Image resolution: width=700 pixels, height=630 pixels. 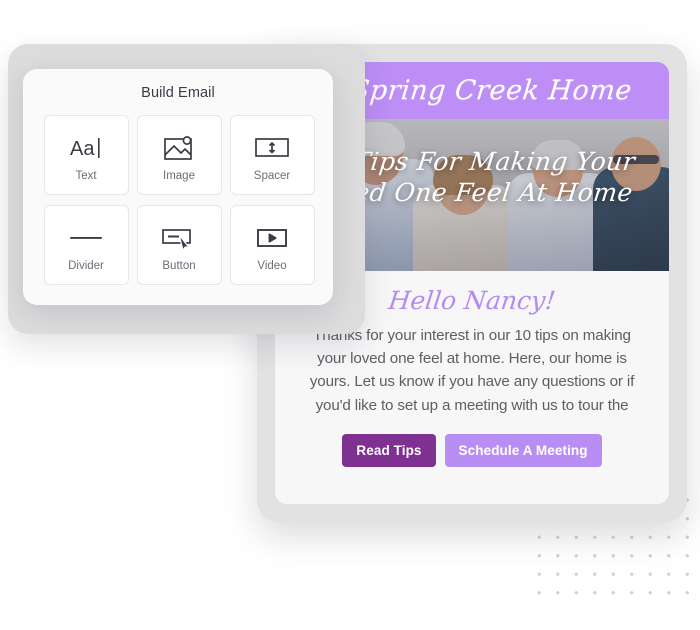 What do you see at coordinates (179, 238) in the screenshot?
I see `button-cursor-icon` at bounding box center [179, 238].